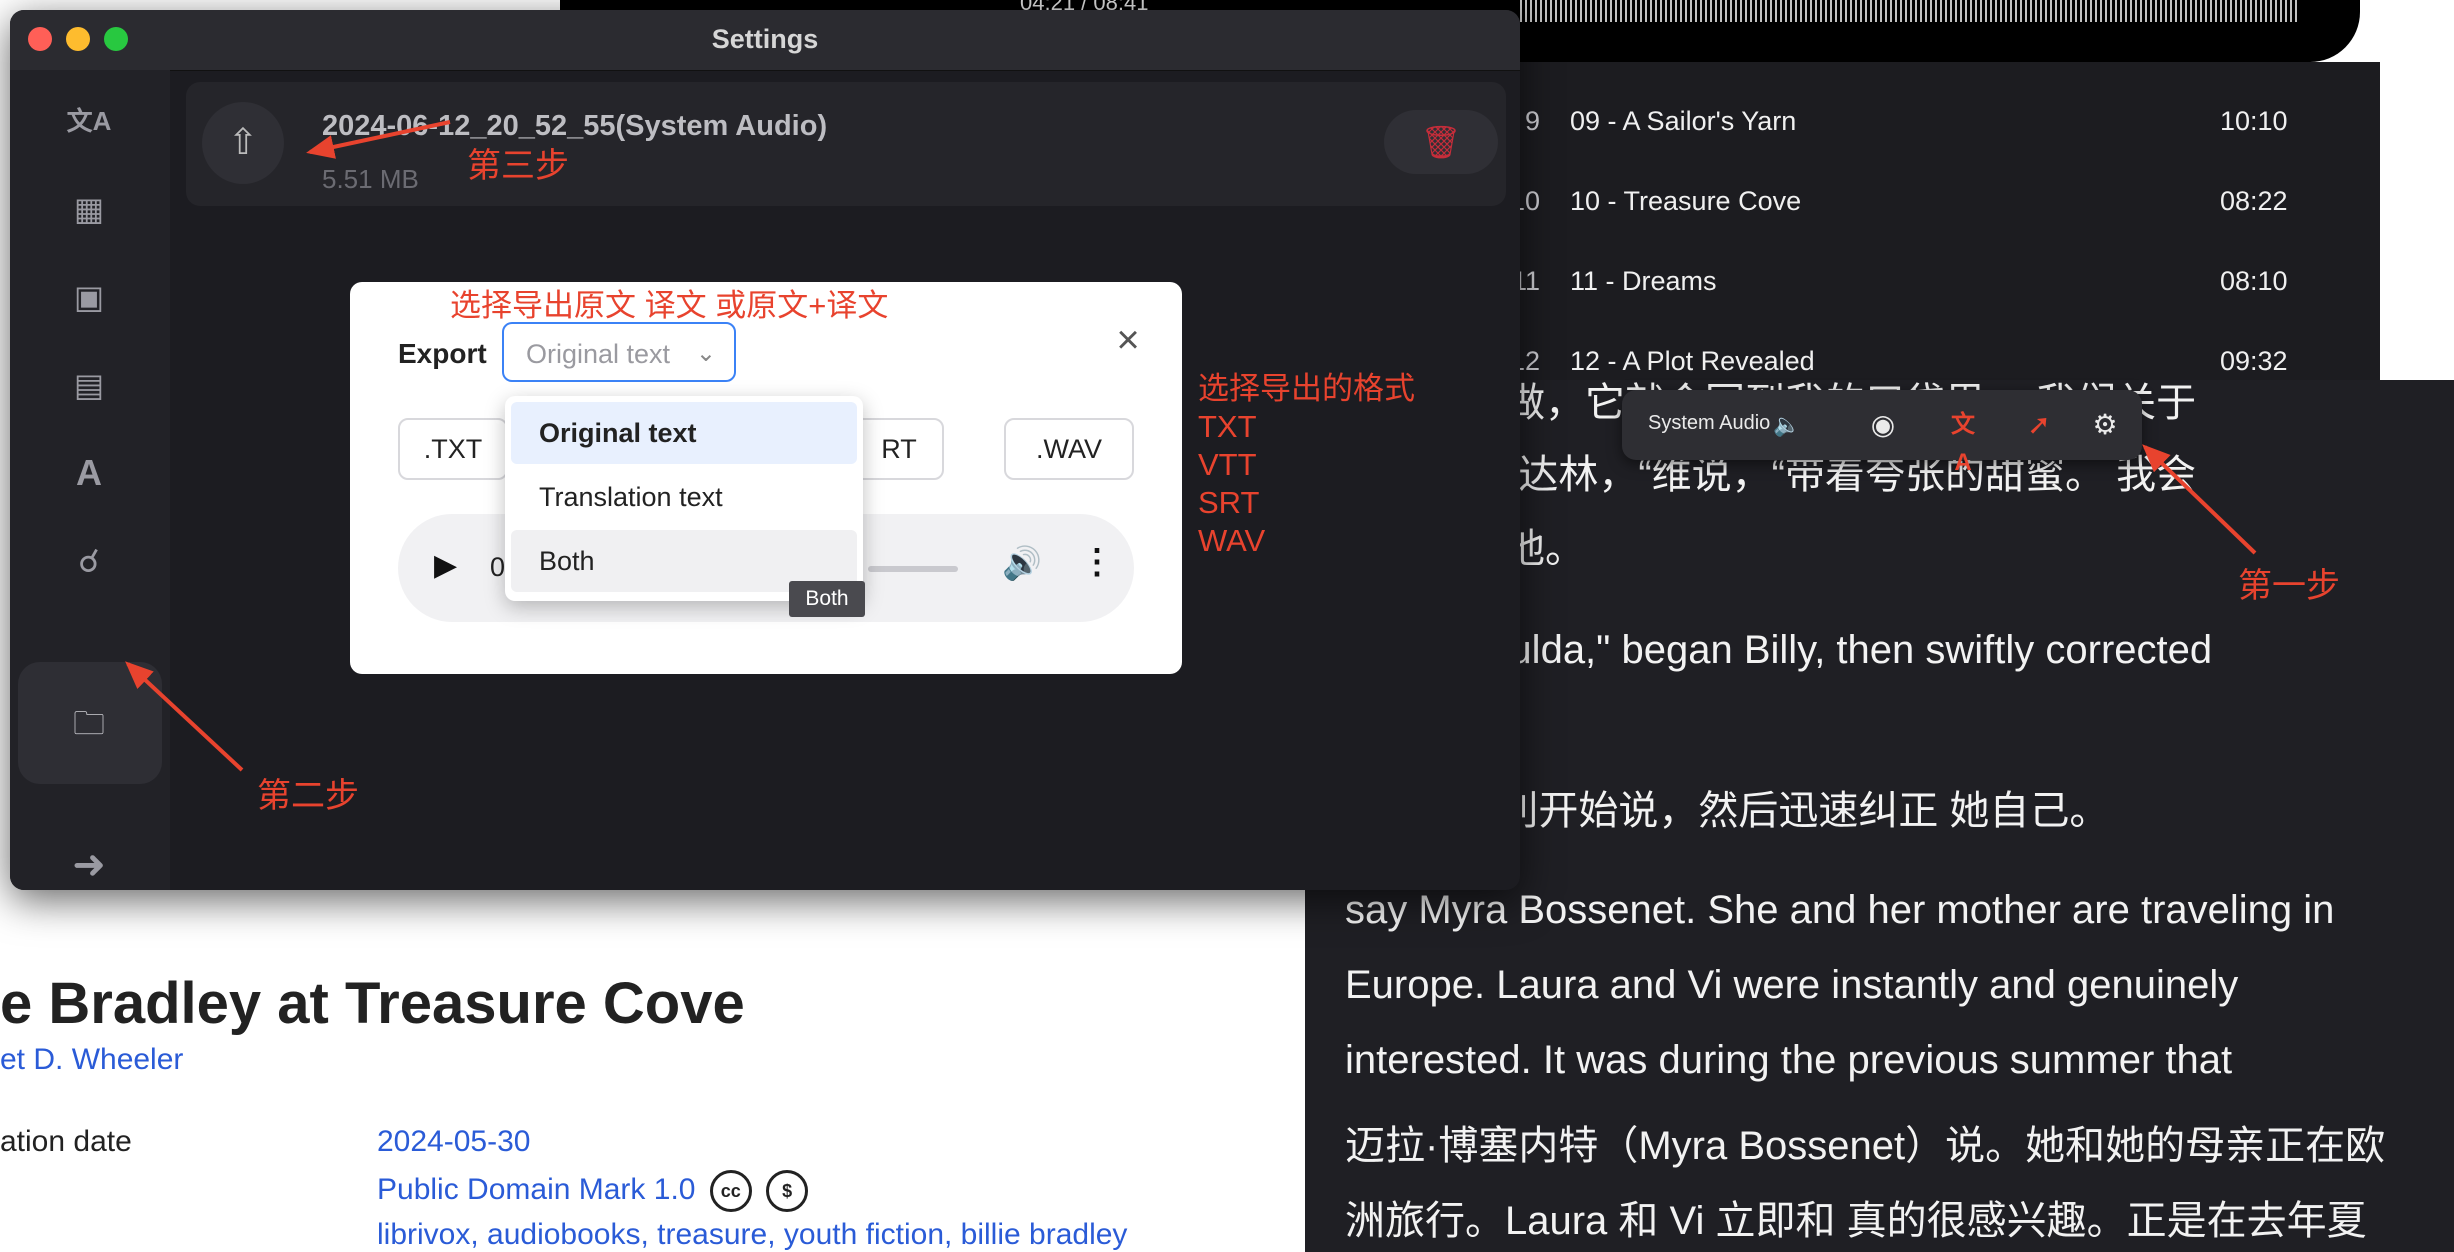 The image size is (2454, 1252). I want to click on arrow-step1, so click(2199, 499).